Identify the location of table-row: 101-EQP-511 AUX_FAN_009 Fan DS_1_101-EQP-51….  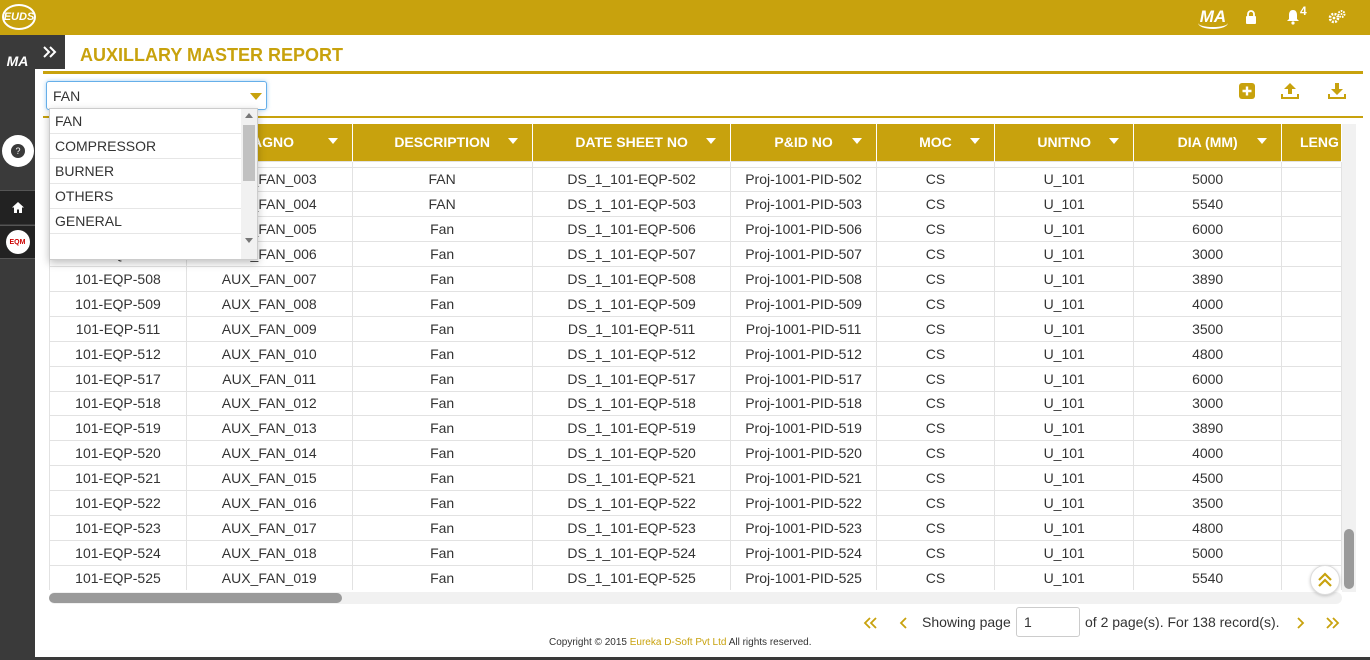
(695, 328).